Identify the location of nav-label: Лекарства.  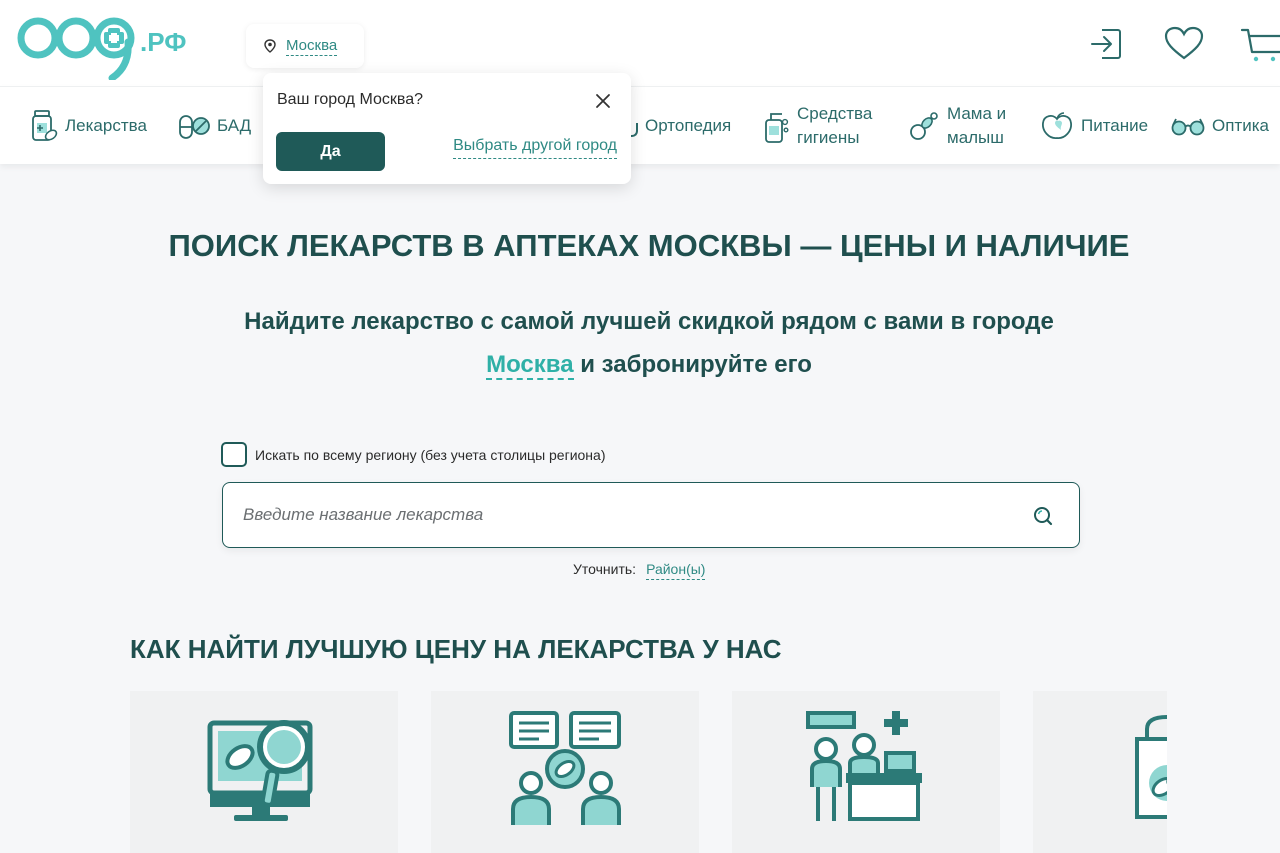
(106, 125).